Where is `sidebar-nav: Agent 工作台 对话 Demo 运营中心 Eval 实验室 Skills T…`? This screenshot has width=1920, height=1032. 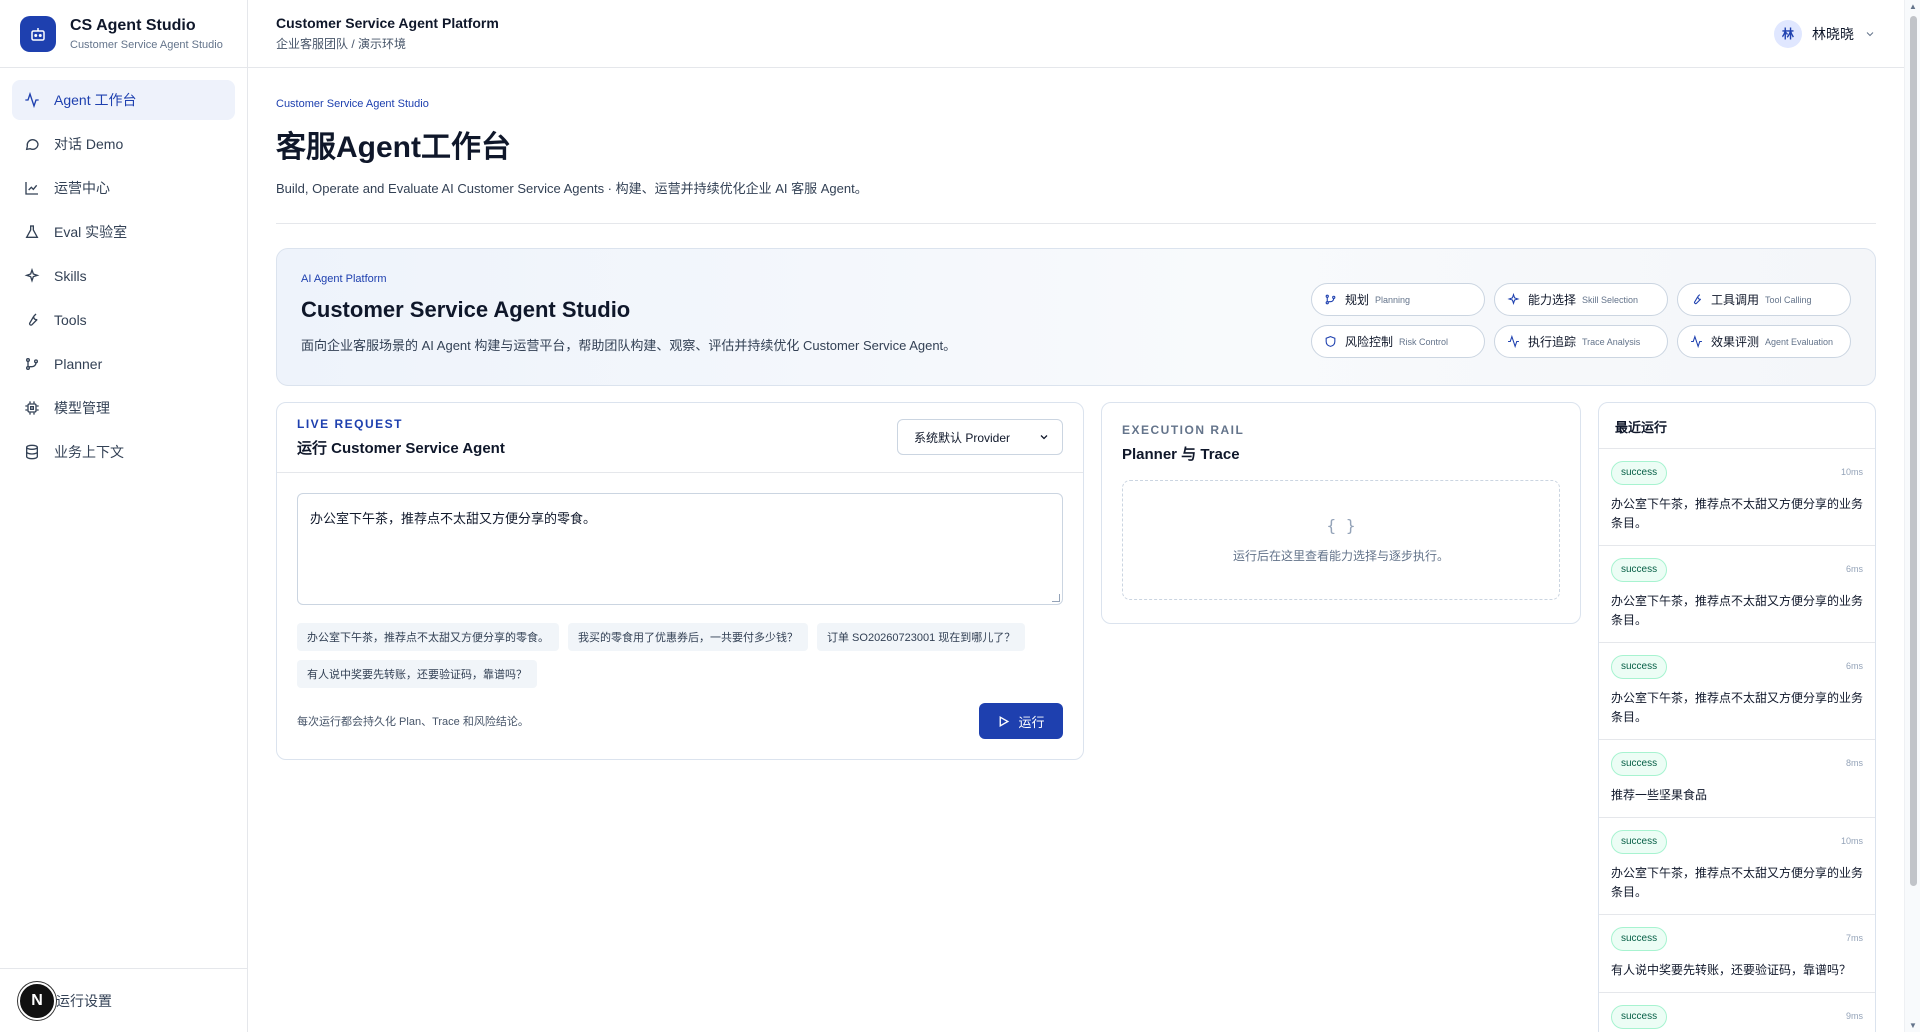
sidebar-nav: Agent 工作台 对话 Demo 运营中心 Eval 实验室 Skills T… is located at coordinates (123, 278).